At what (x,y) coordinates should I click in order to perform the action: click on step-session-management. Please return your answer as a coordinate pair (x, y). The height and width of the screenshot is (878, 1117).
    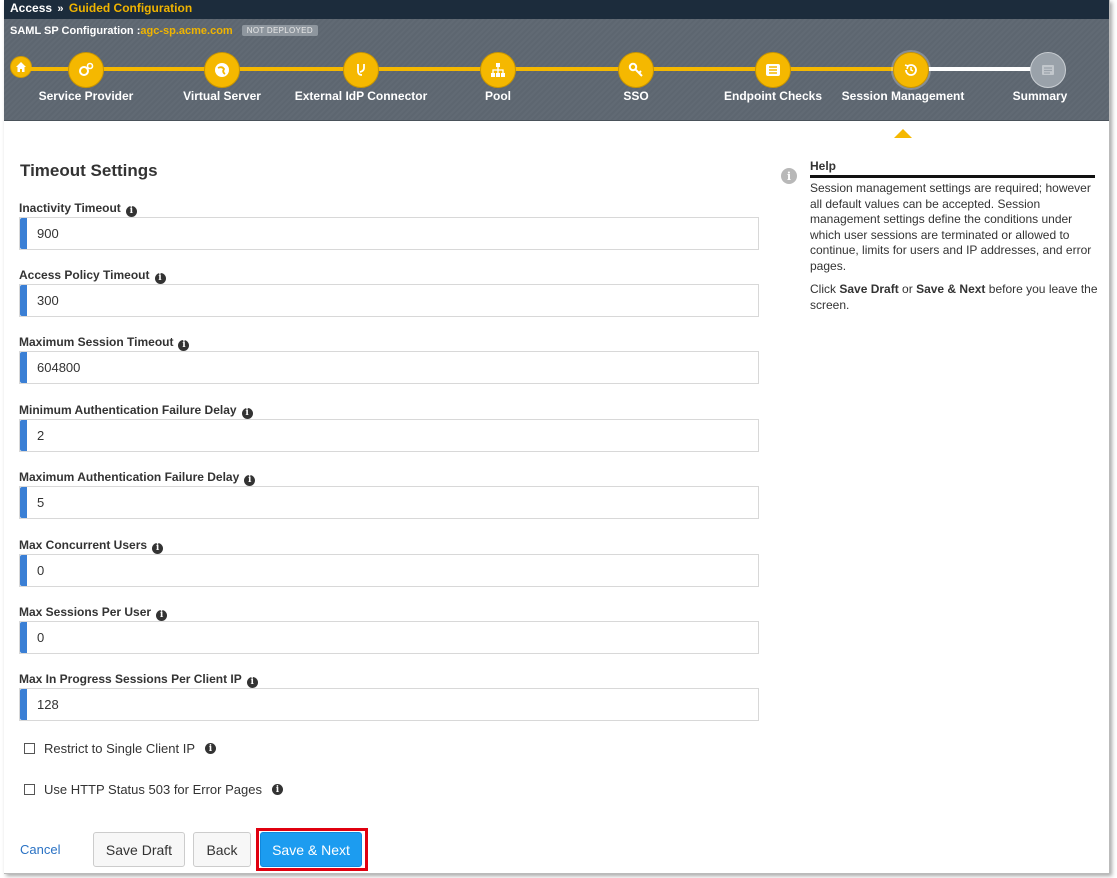
    Looking at the image, I should click on (911, 70).